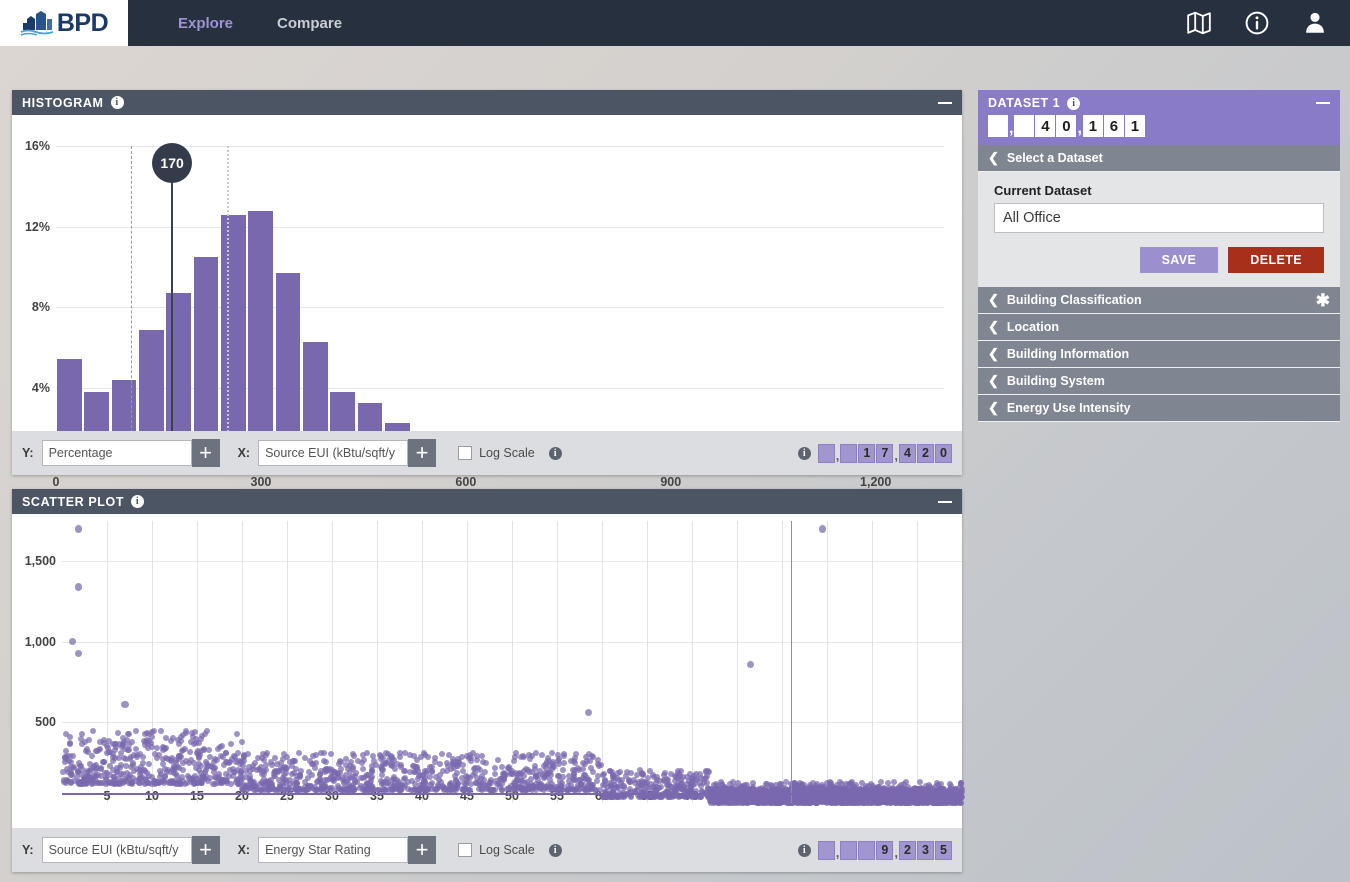  Describe the element at coordinates (1068, 354) in the screenshot. I see `accordion-building-information-label: Building Information` at that location.